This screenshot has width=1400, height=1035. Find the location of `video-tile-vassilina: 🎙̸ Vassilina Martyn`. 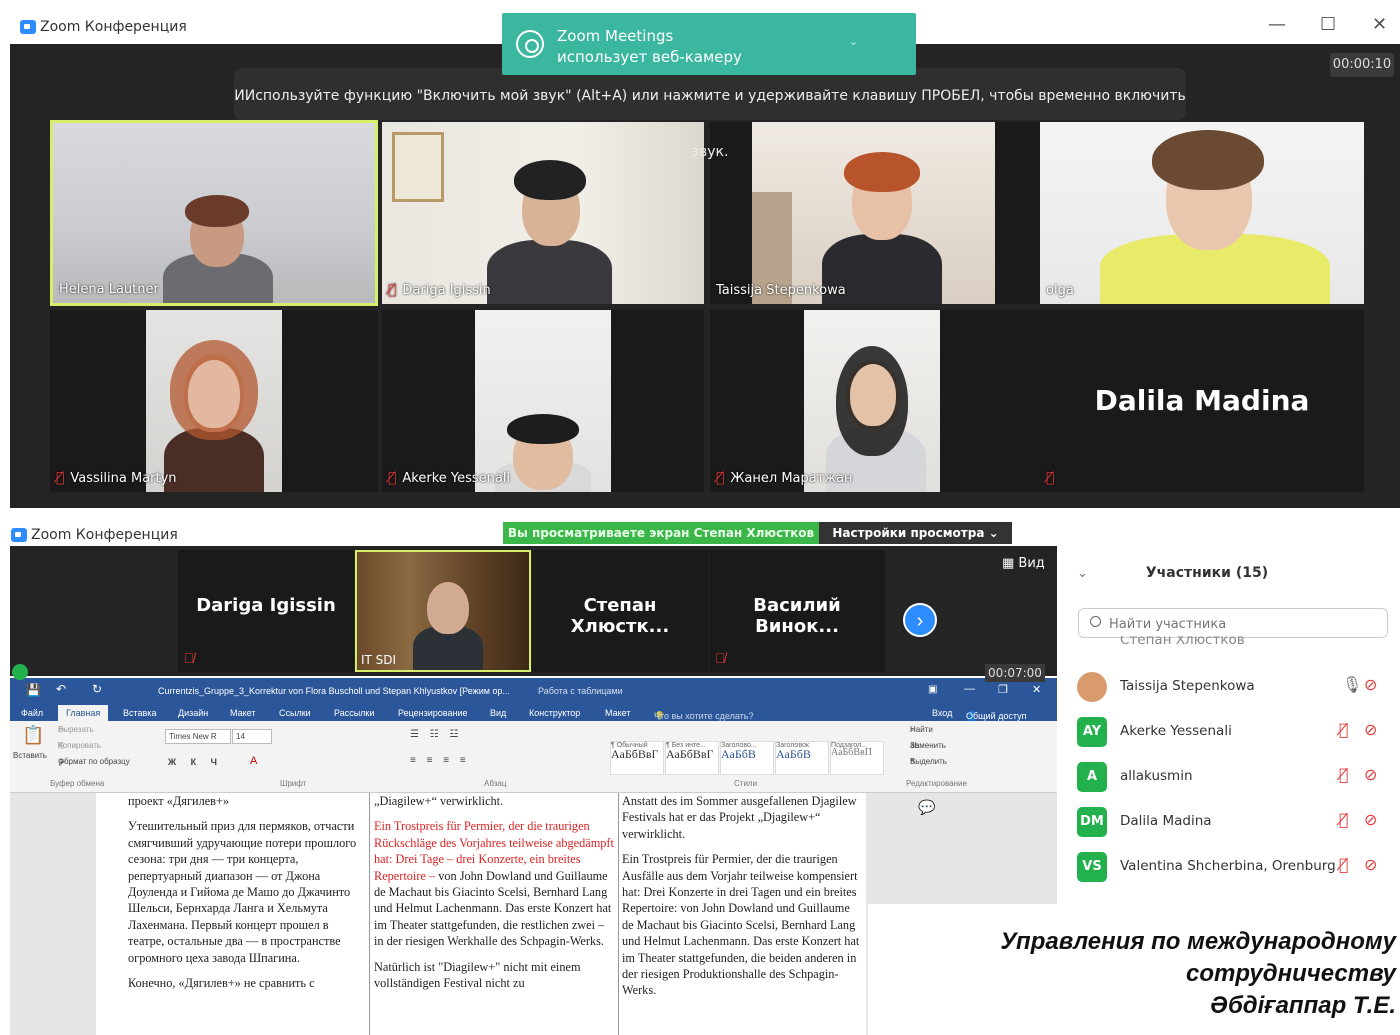

video-tile-vassilina: 🎙̸ Vassilina Martyn is located at coordinates (214, 401).